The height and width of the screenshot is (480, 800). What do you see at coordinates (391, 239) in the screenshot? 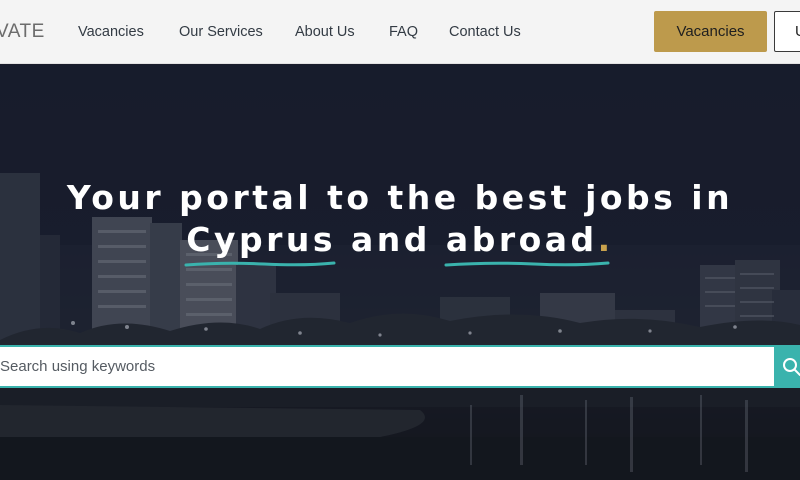
I see `headline-and: and` at bounding box center [391, 239].